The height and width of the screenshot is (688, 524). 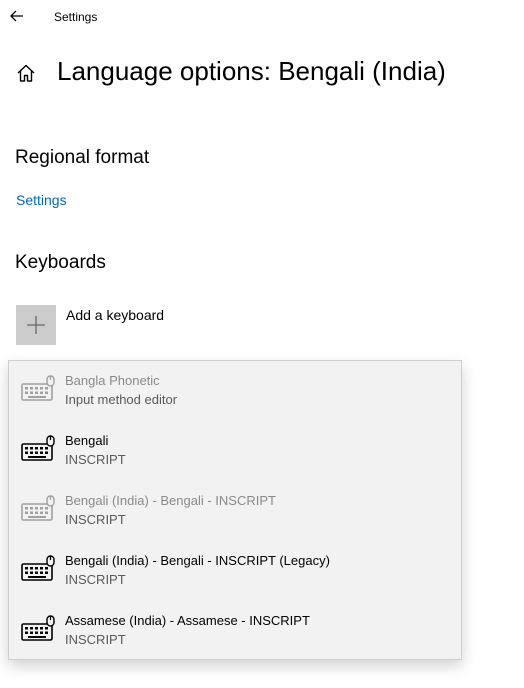 I want to click on keyboard-option-bangla-phonetic: Bangla Phonetic Input method editor, so click(x=235, y=391).